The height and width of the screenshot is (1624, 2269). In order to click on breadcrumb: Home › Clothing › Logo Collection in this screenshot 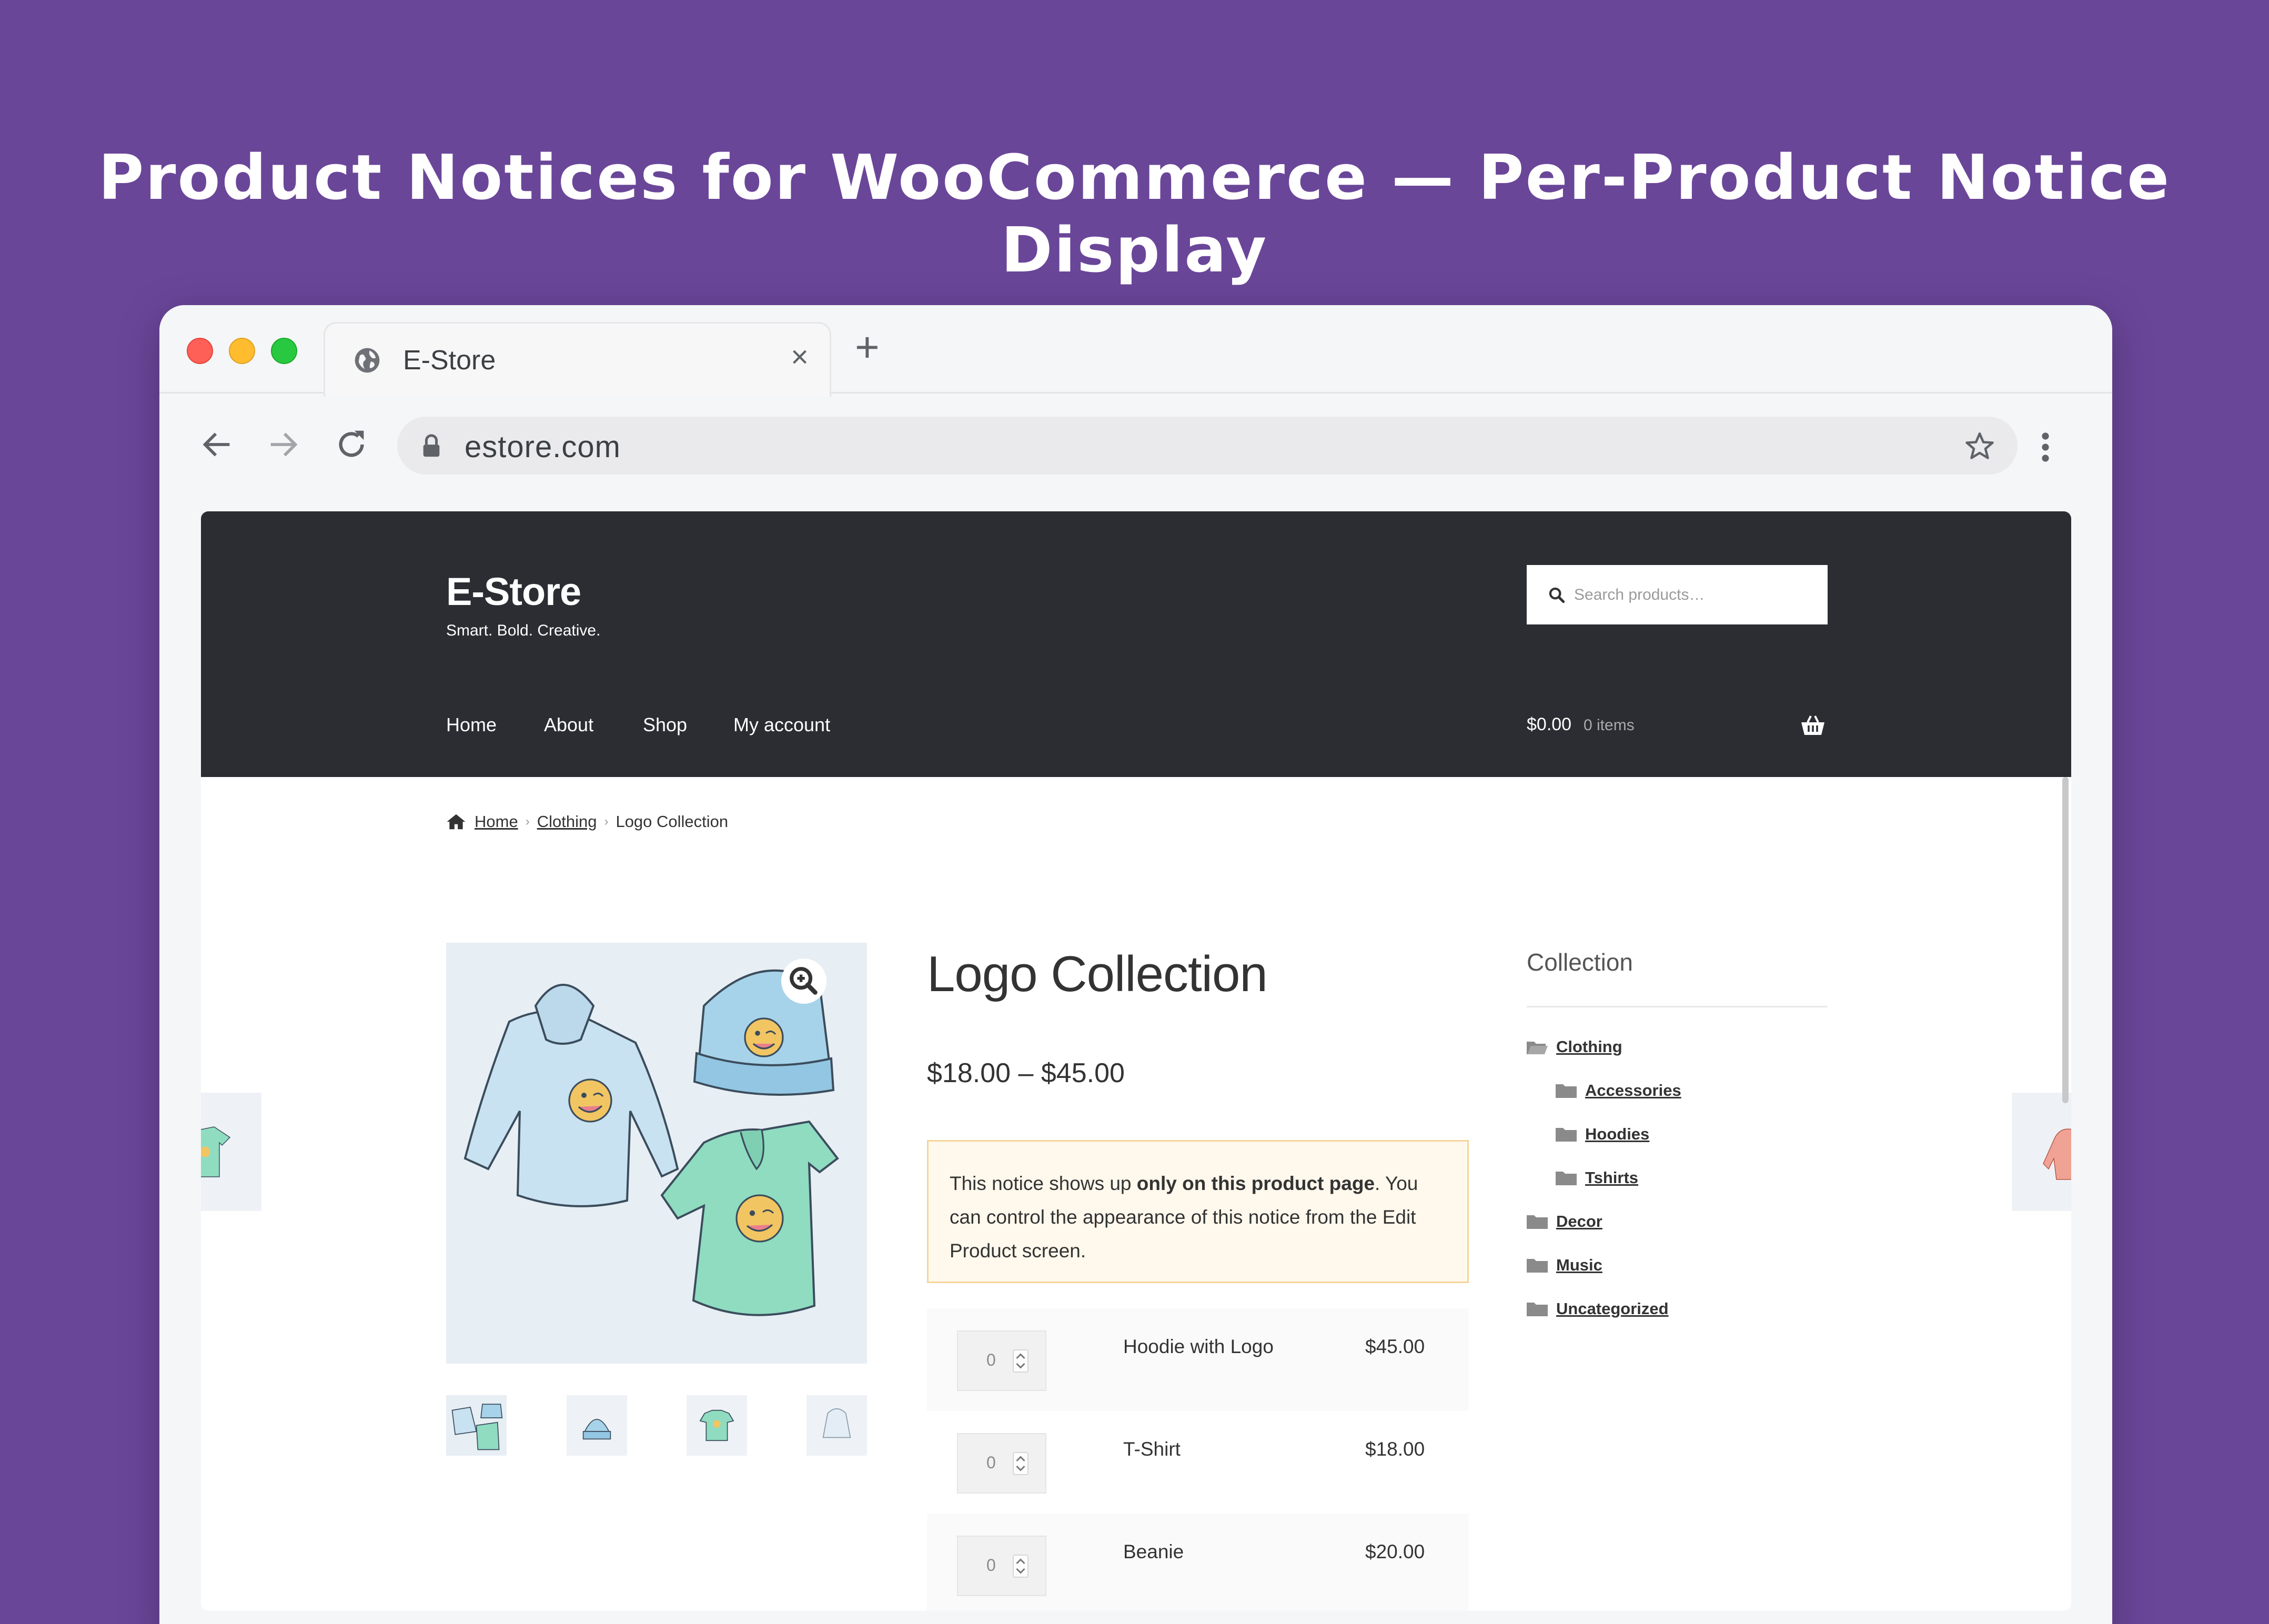, I will do `click(587, 821)`.